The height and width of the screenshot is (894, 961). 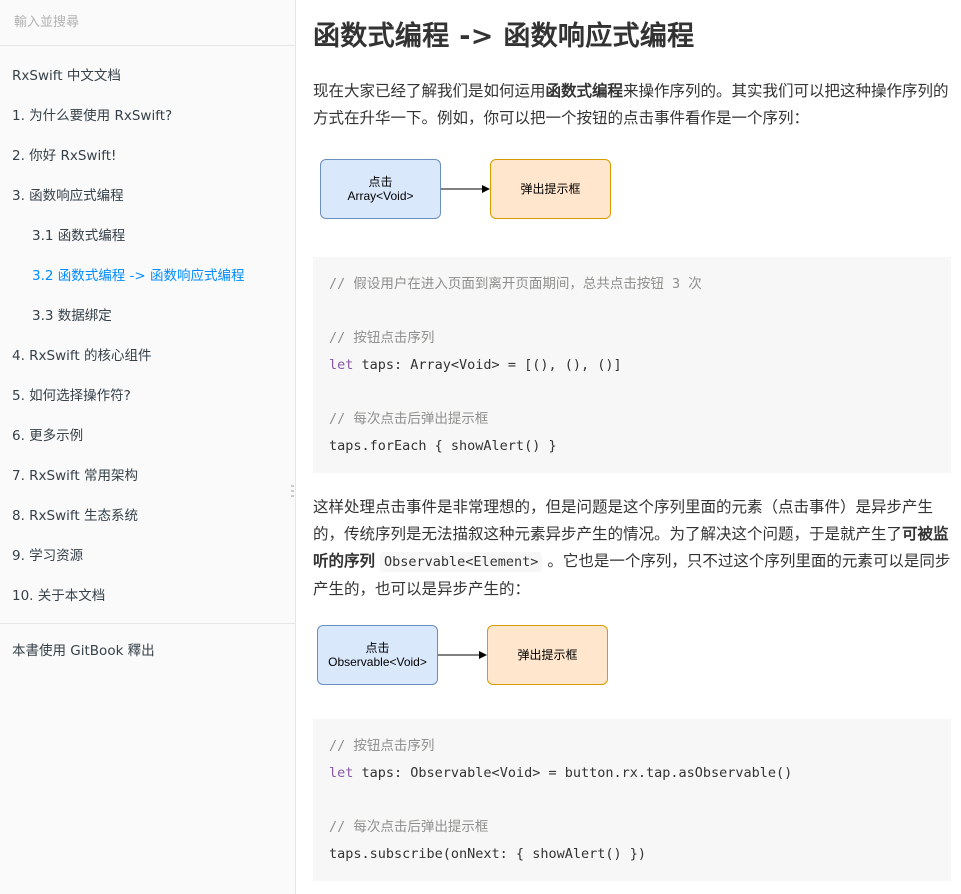 I want to click on toc-item-choose-operator: 5. 如何选择操作符?, so click(x=147, y=396).